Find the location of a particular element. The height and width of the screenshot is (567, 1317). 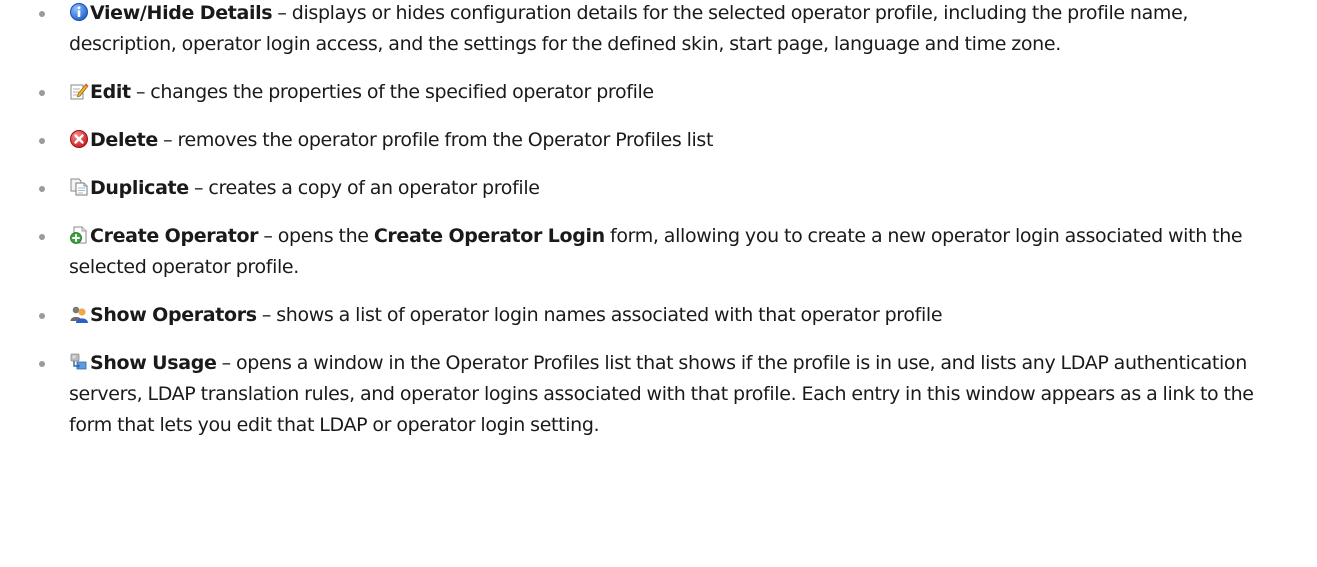

item-term: View/Hide Details is located at coordinates (181, 13).